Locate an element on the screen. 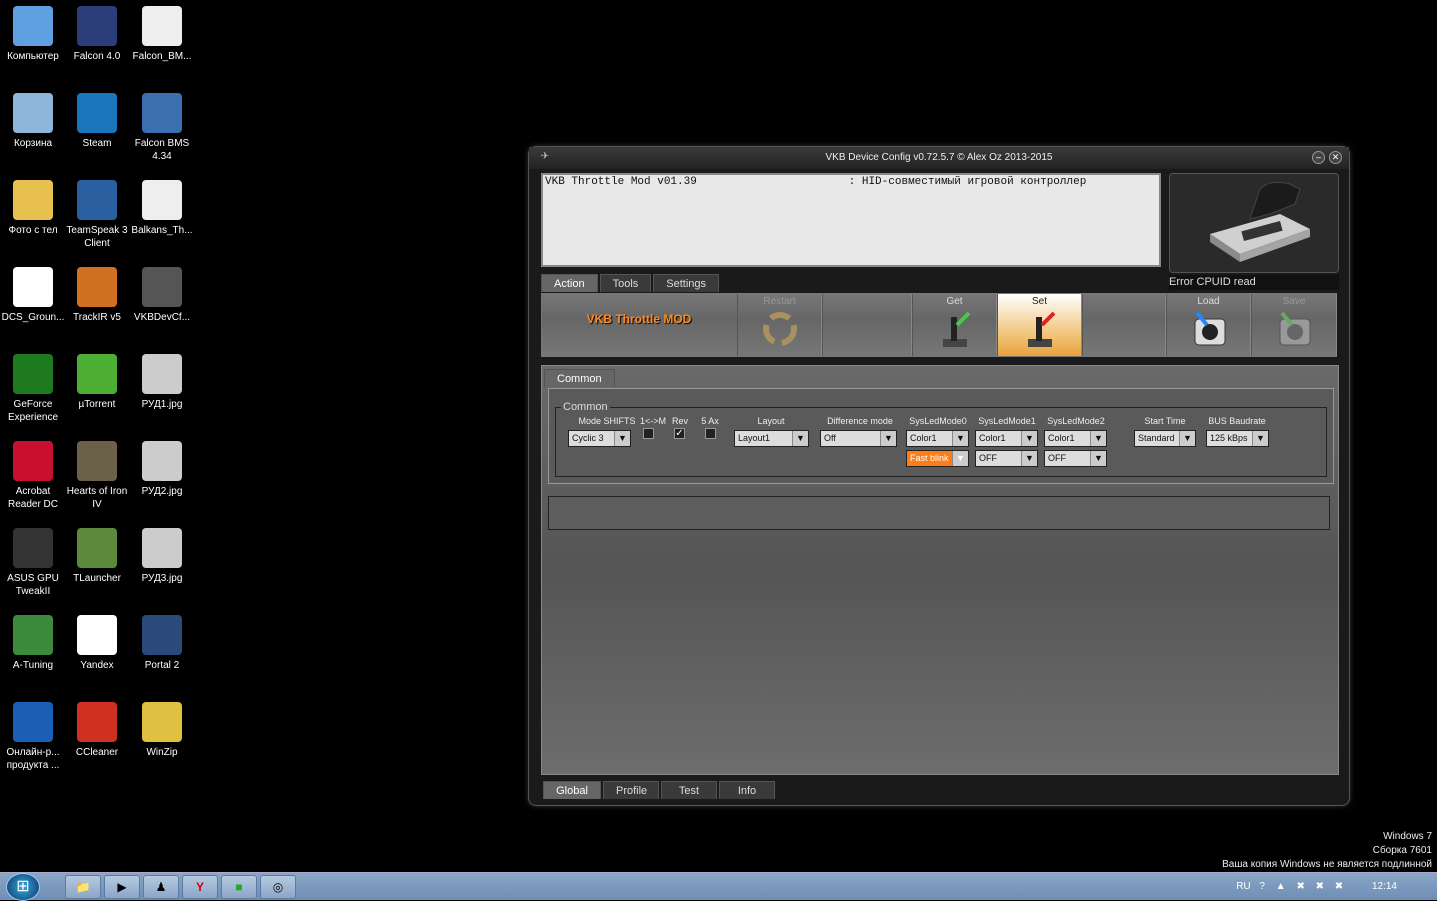 This screenshot has height=901, width=1437. start-button: ⊞ is located at coordinates (23, 887).